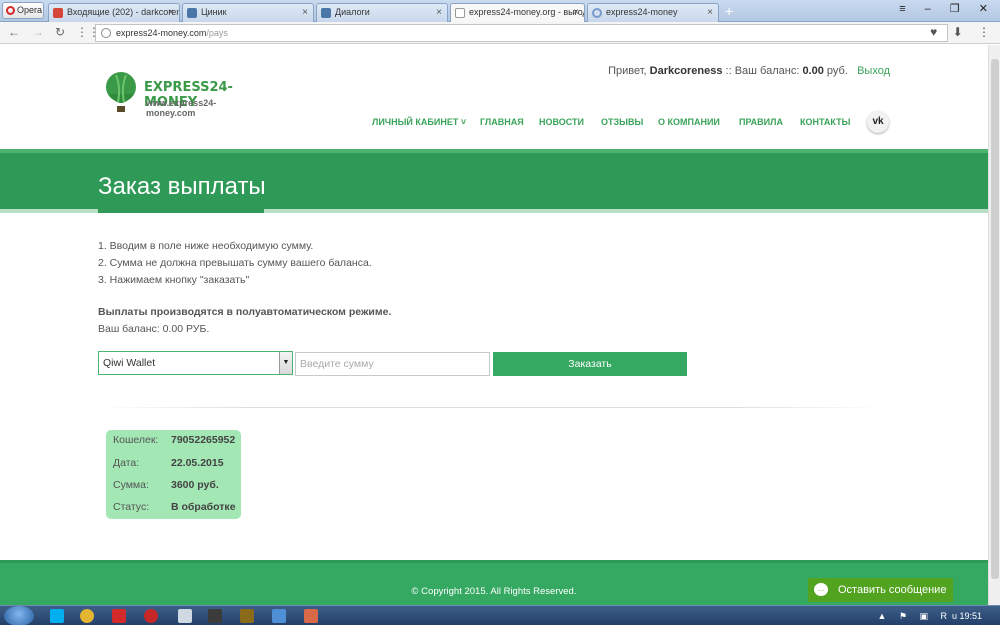  Describe the element at coordinates (10, 10) in the screenshot. I see `opera-logo-icon` at that location.